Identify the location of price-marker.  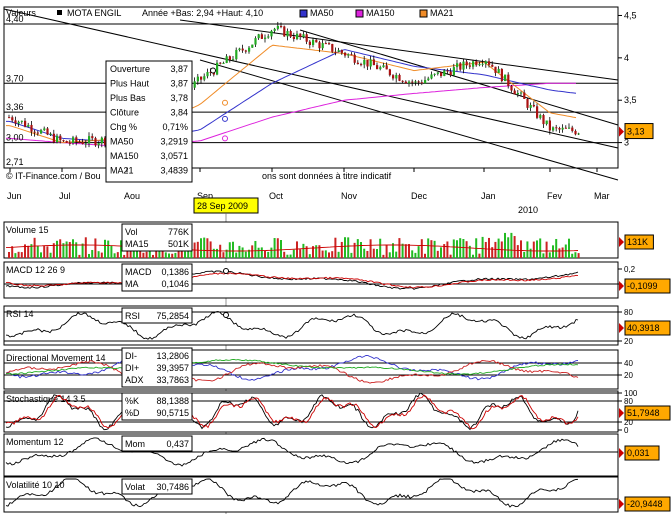
(213, 70).